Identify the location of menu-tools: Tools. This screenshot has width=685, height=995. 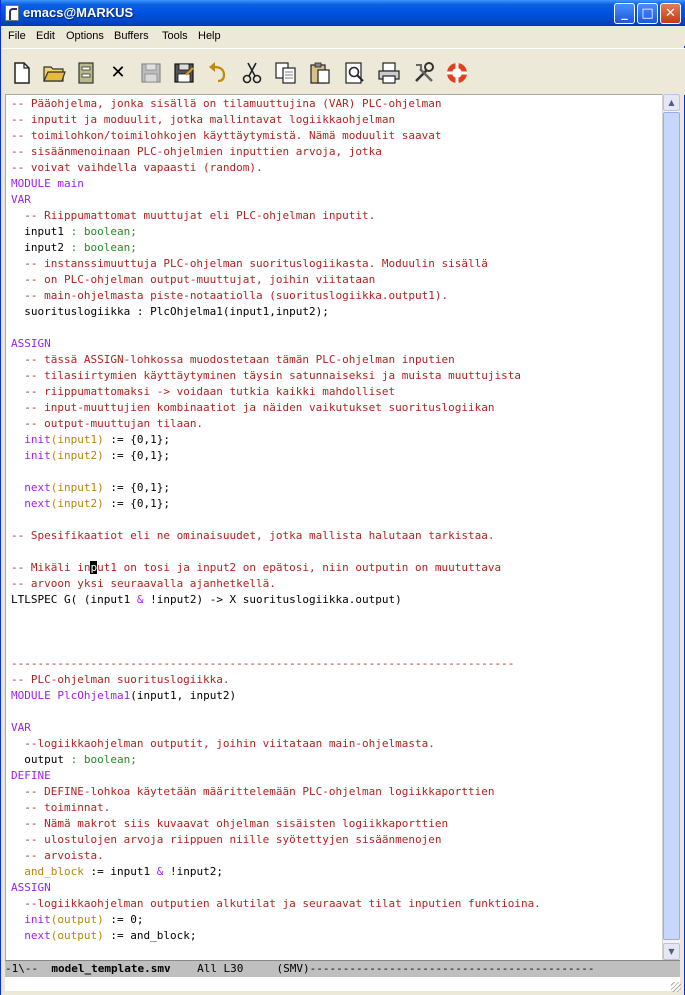
(175, 36).